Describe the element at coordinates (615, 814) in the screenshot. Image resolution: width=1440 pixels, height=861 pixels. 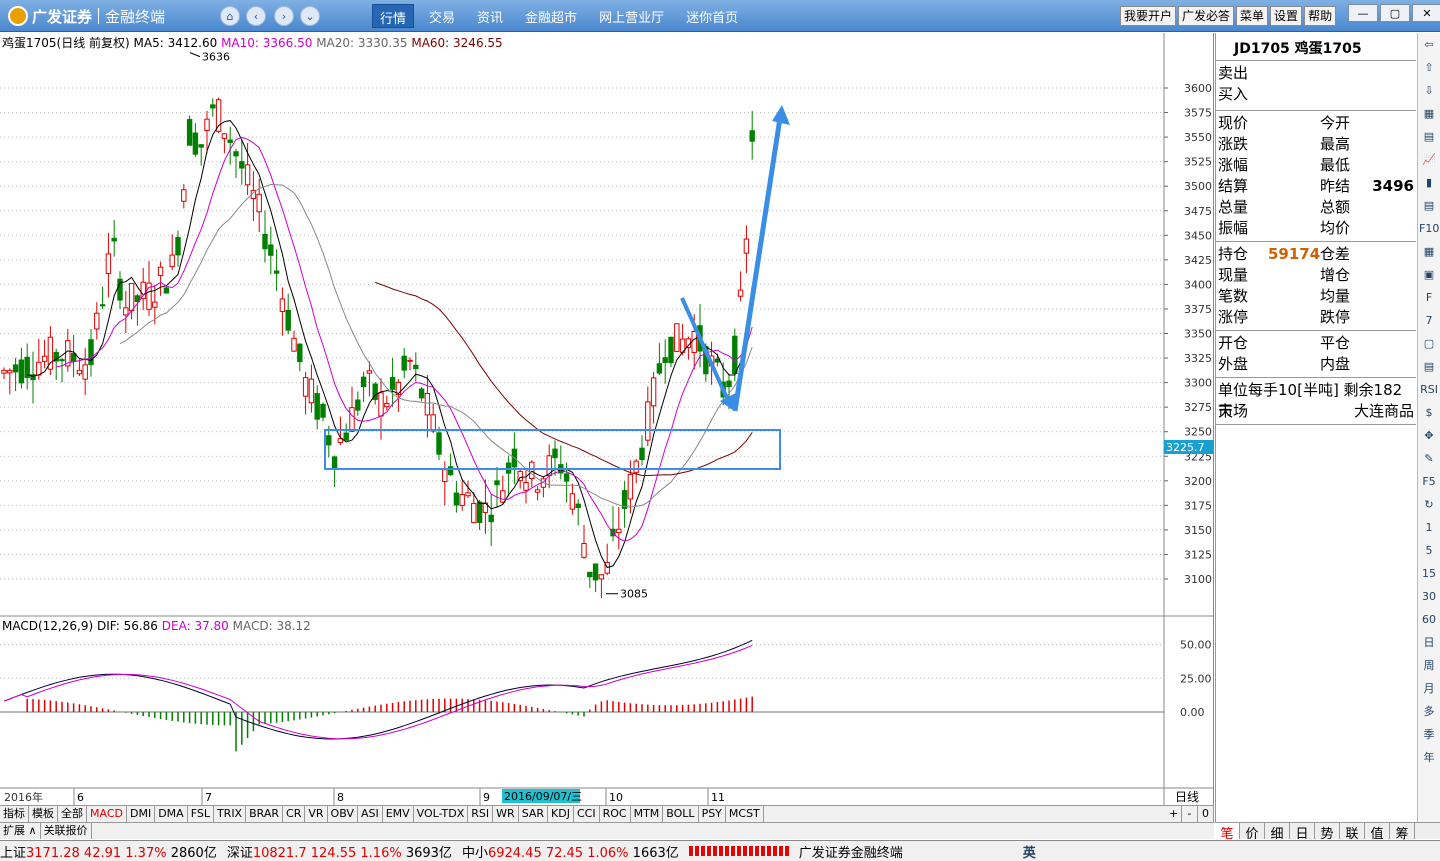
I see `indicator-tab: ROC` at that location.